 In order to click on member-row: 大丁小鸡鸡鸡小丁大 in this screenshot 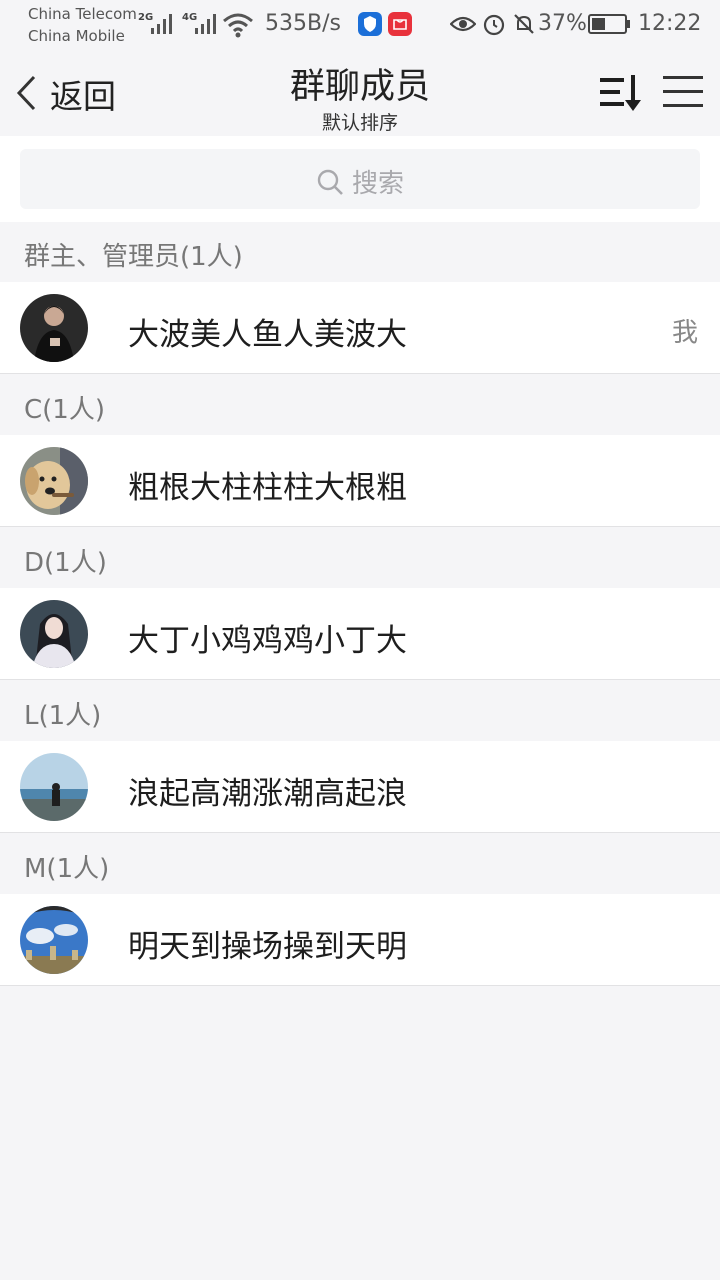, I will do `click(360, 634)`.